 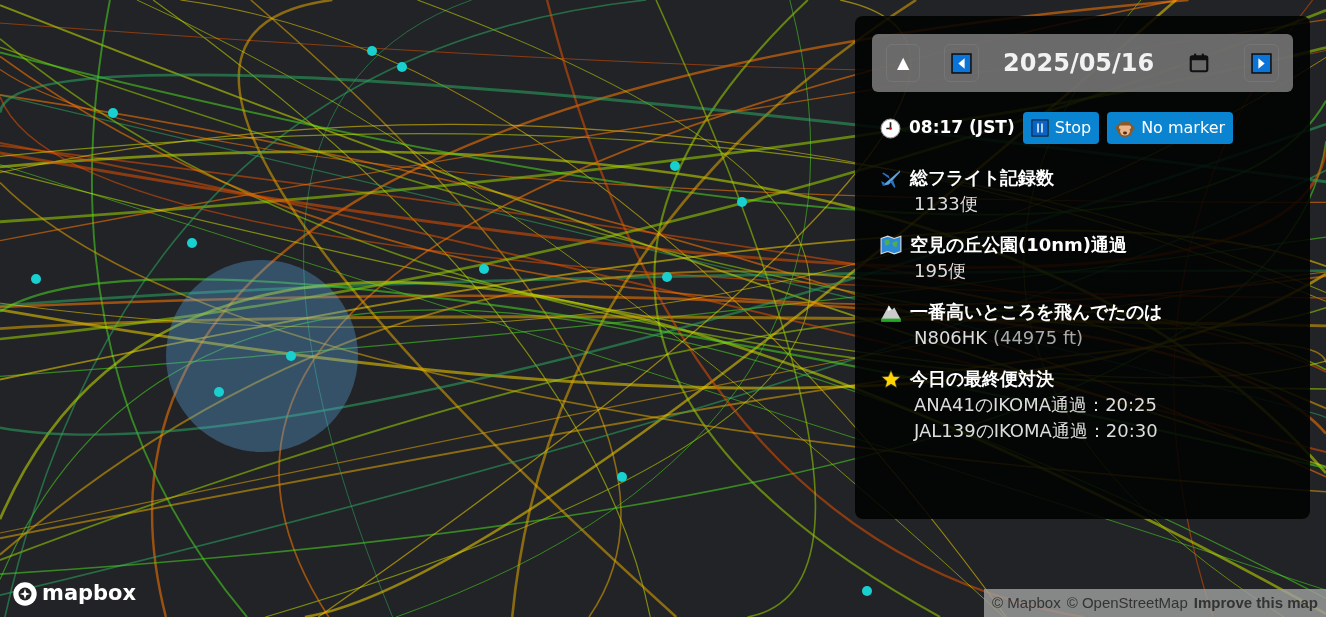 What do you see at coordinates (1061, 128) in the screenshot?
I see `stop-button: Stop` at bounding box center [1061, 128].